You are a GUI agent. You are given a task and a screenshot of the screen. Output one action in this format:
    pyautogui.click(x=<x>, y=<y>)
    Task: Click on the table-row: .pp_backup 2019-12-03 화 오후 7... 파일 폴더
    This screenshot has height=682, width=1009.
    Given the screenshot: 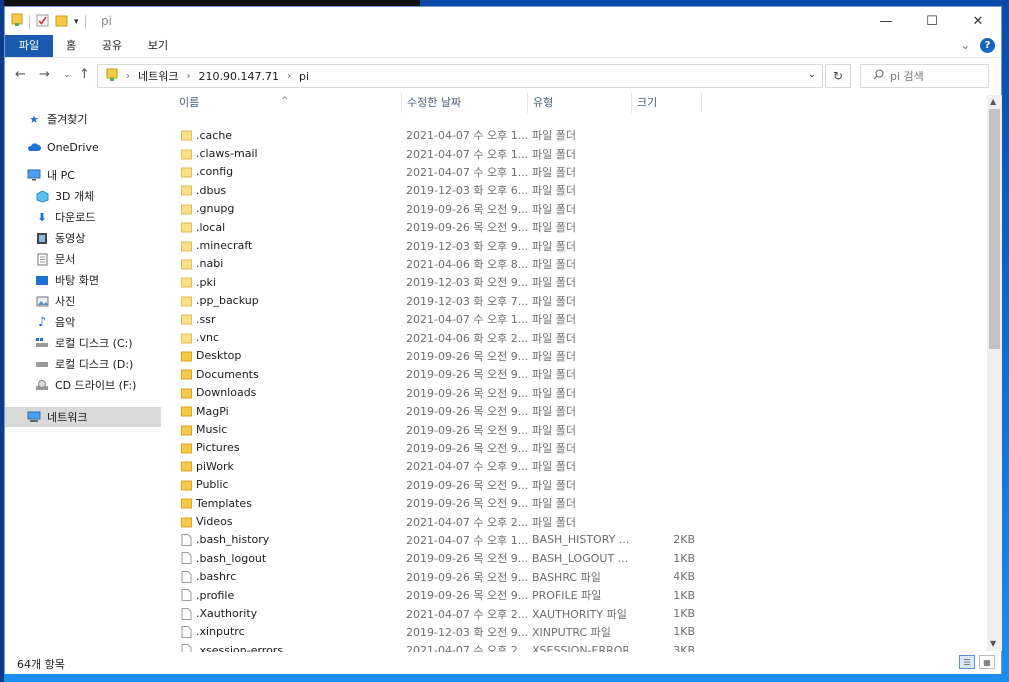 What is the action you would take?
    pyautogui.click(x=431, y=301)
    